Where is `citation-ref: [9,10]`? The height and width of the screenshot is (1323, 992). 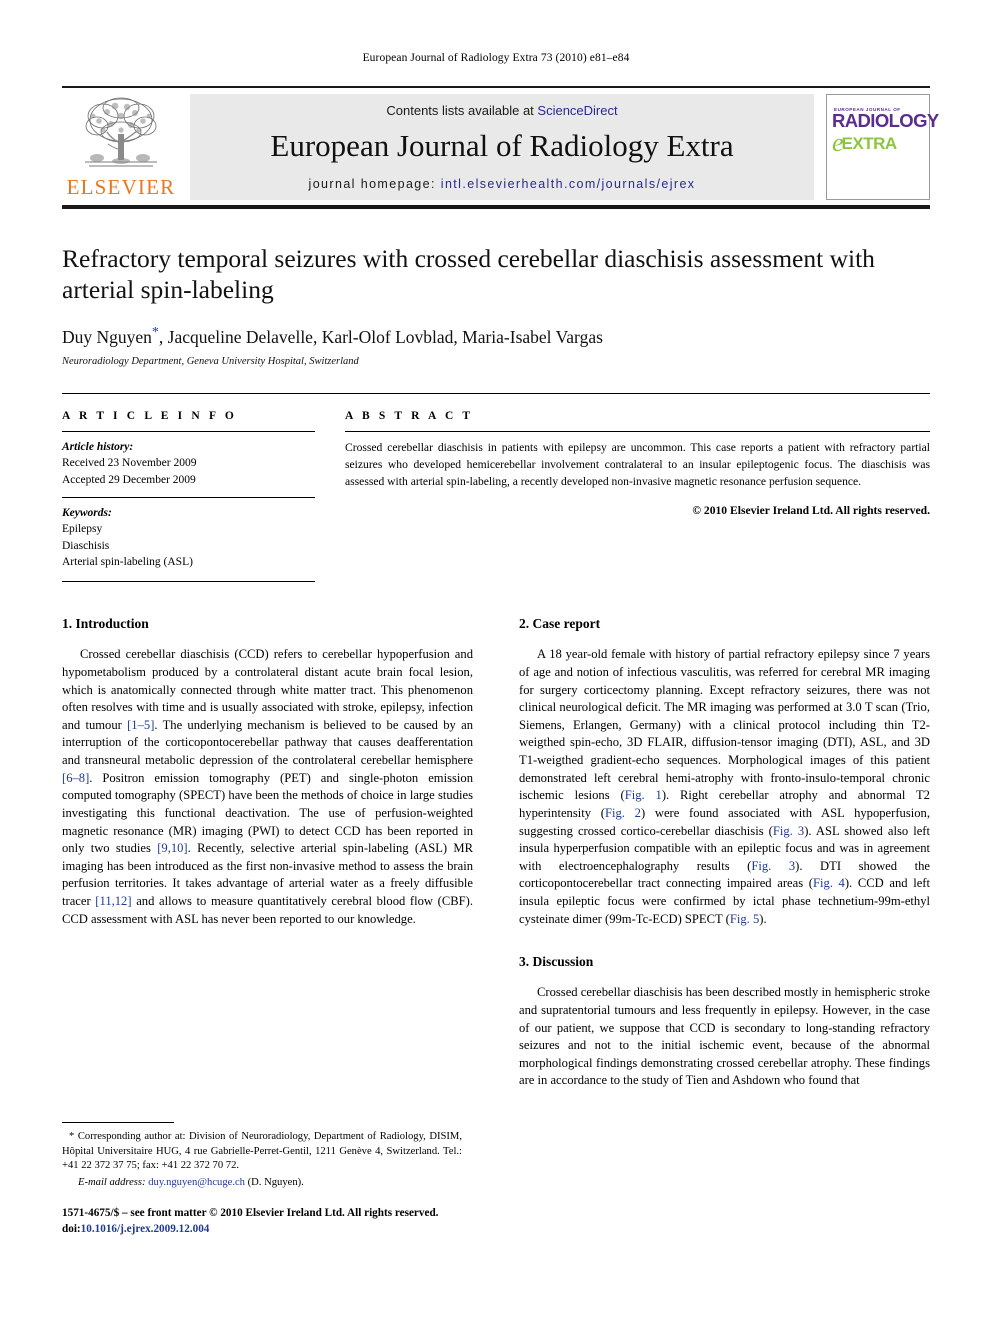 citation-ref: [9,10] is located at coordinates (172, 848).